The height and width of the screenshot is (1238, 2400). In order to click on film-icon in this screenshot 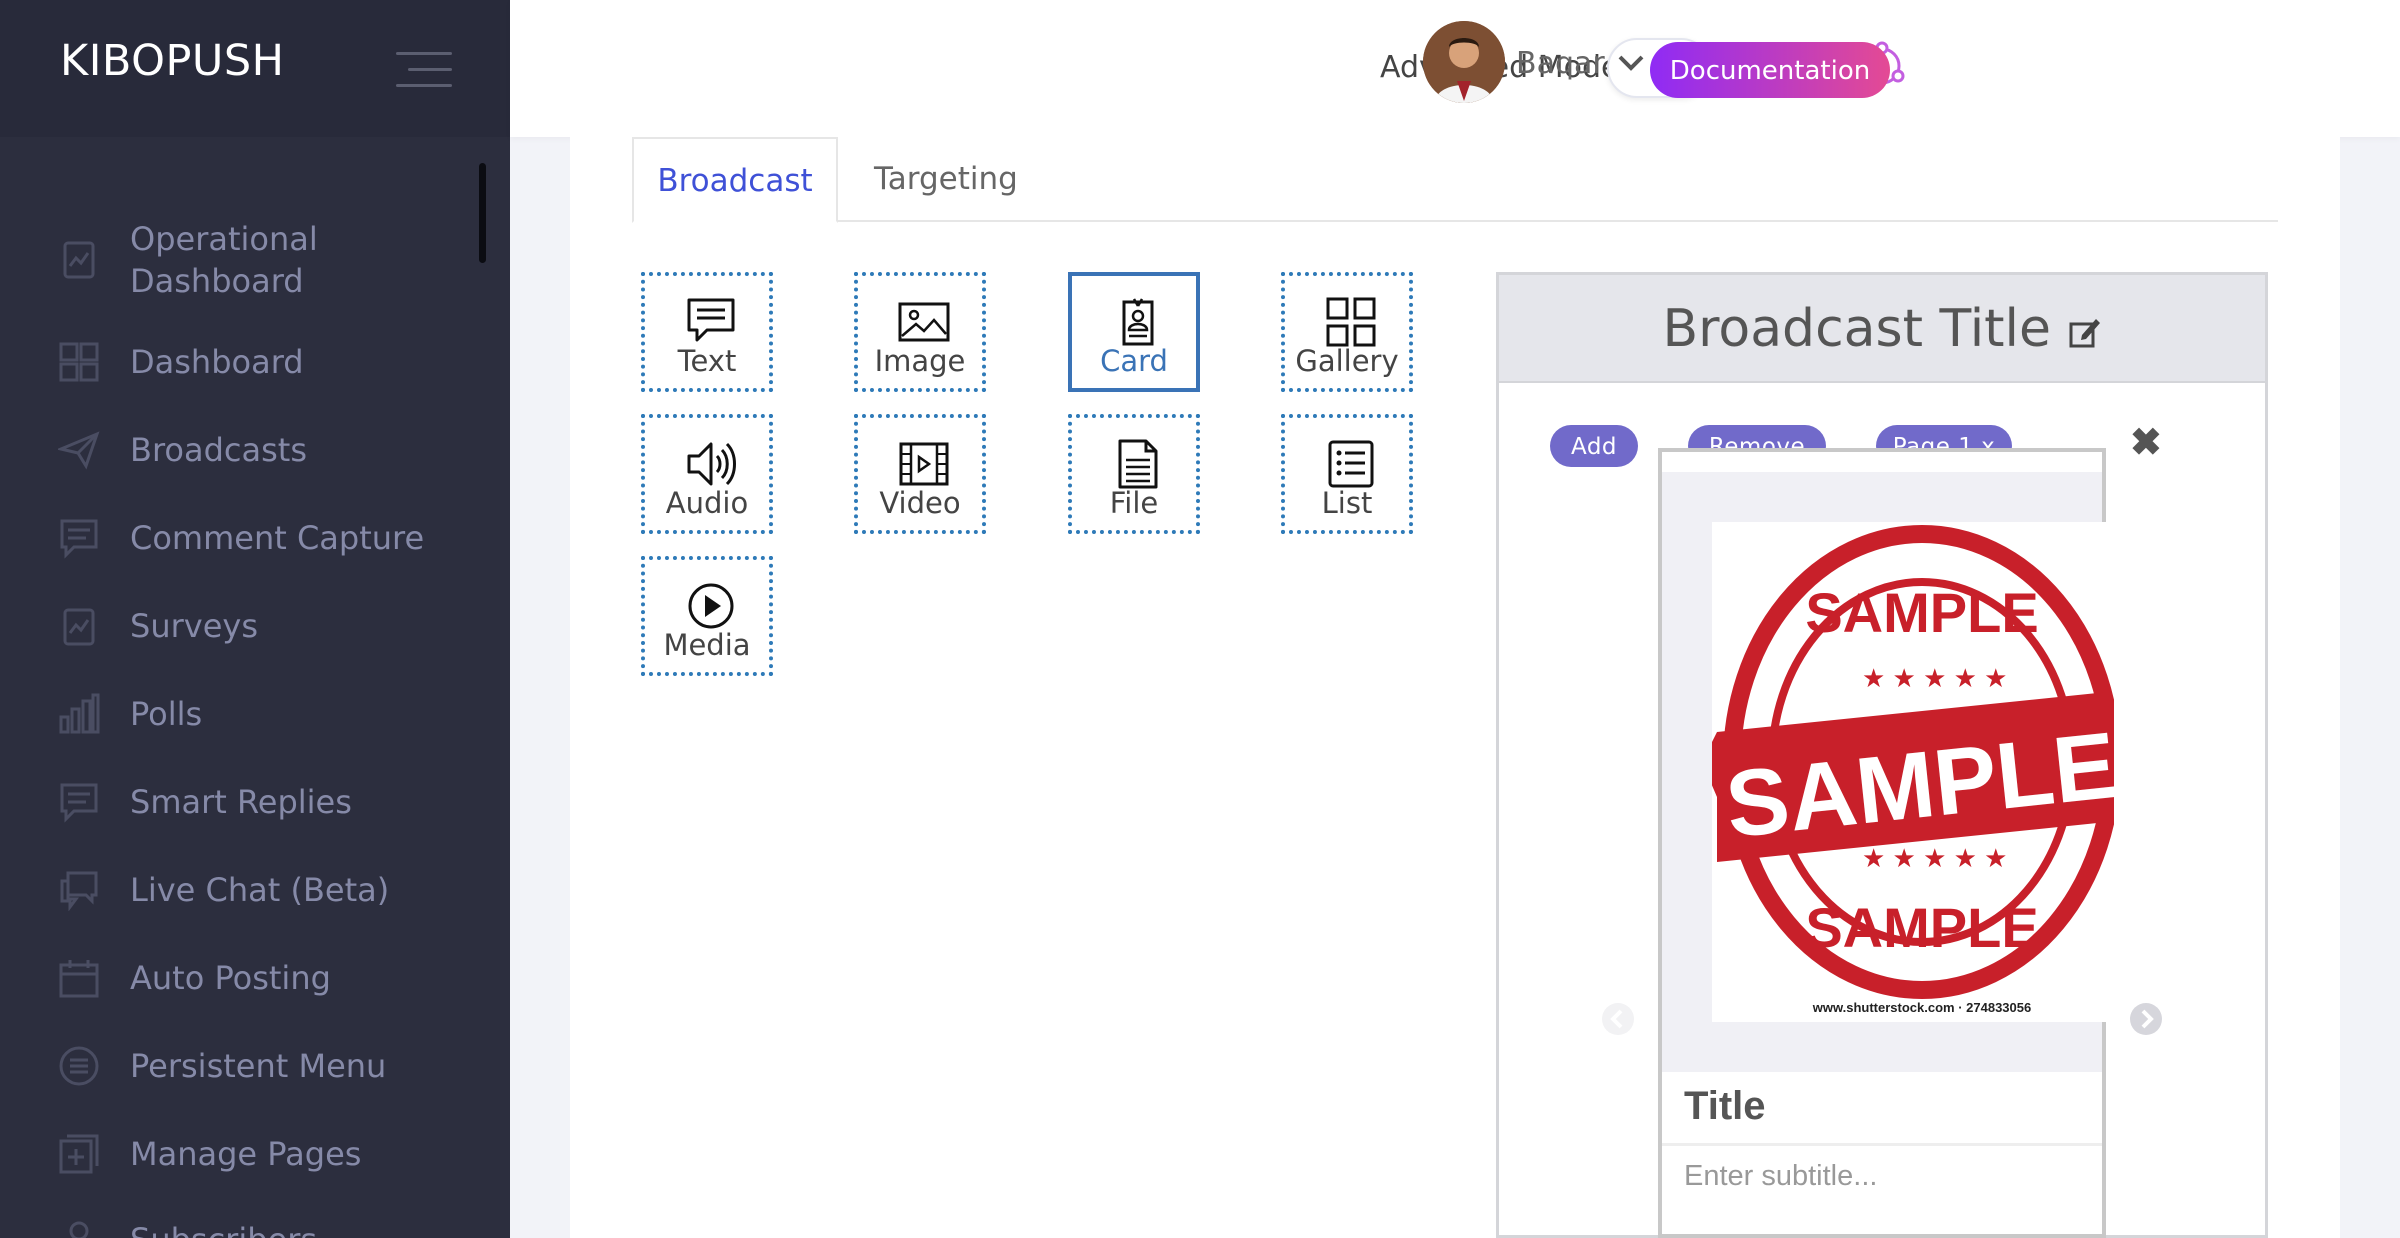, I will do `click(924, 464)`.